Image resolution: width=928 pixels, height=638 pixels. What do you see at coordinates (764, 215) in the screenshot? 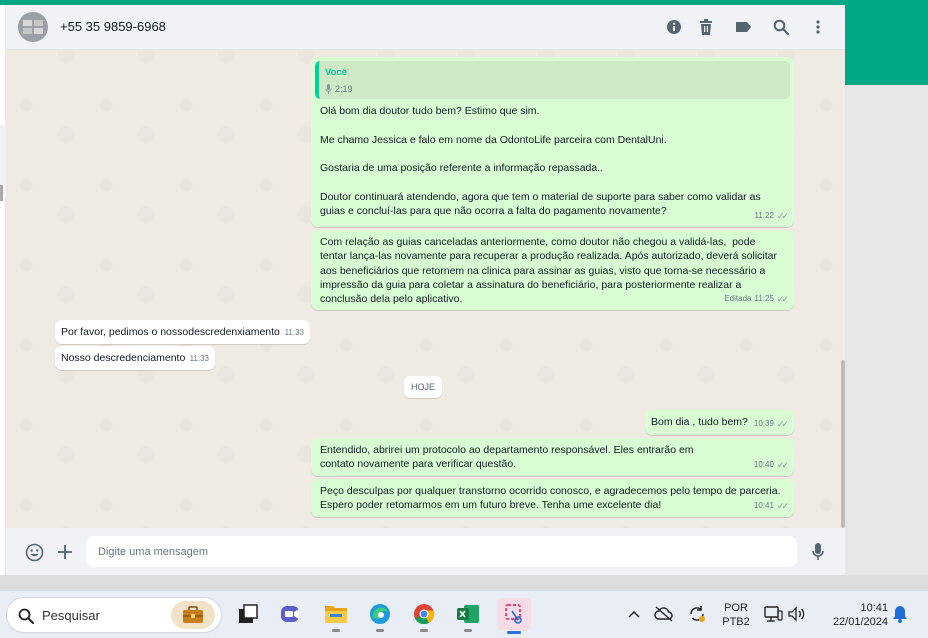
I see `message-time: 11:22` at bounding box center [764, 215].